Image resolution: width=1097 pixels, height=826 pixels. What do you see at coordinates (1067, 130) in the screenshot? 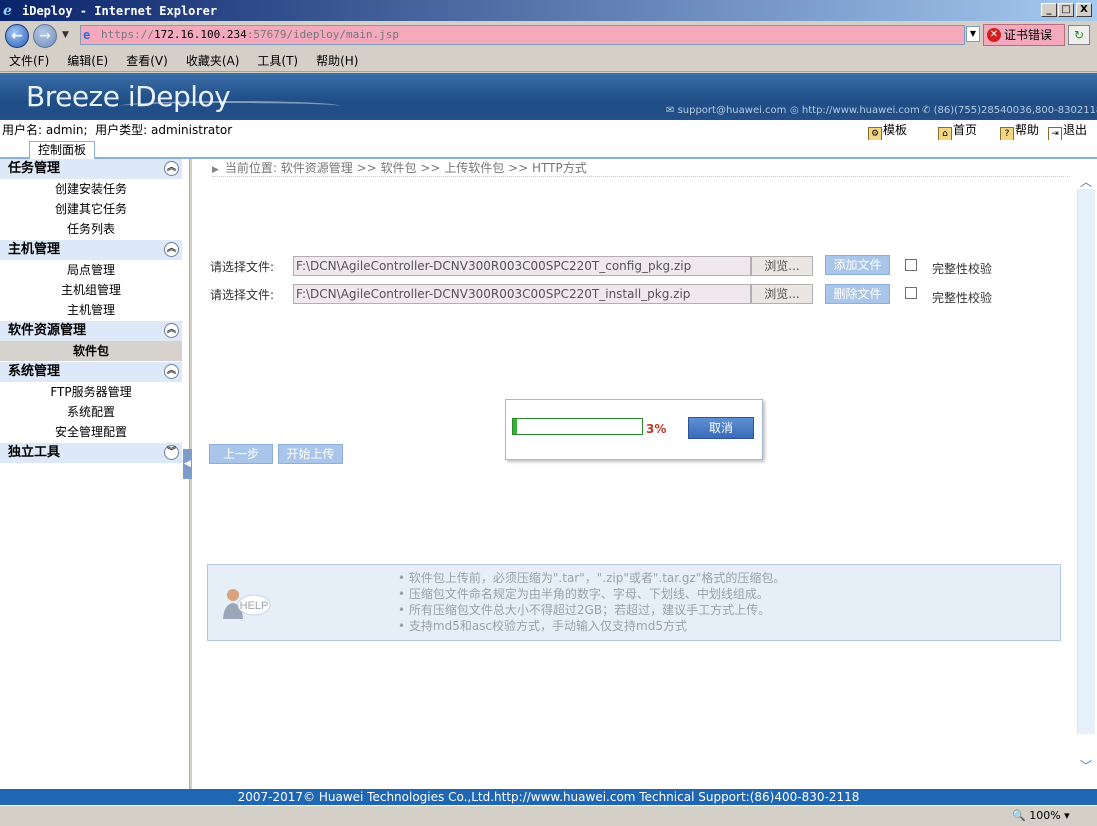
I see `logout-link: ⇥ 退出` at bounding box center [1067, 130].